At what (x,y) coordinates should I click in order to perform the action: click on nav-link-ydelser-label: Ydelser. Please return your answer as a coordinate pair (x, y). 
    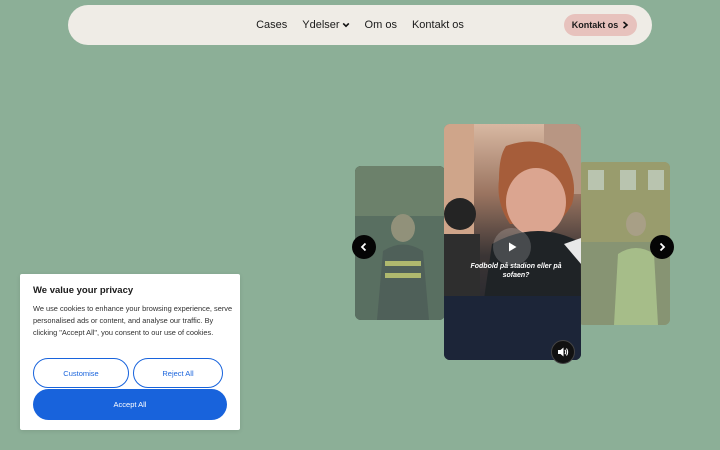
    Looking at the image, I should click on (321, 25).